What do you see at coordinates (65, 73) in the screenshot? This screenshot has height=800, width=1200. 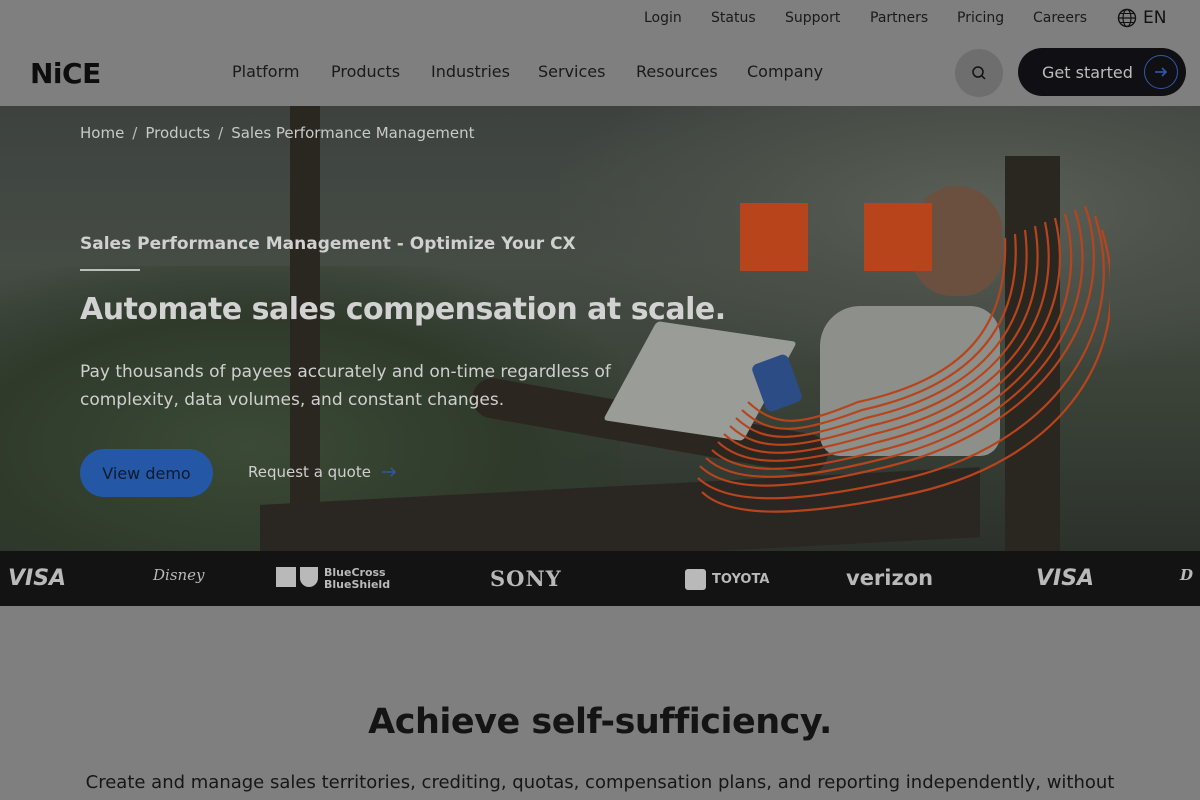 I see `nice-logo: NiCE` at bounding box center [65, 73].